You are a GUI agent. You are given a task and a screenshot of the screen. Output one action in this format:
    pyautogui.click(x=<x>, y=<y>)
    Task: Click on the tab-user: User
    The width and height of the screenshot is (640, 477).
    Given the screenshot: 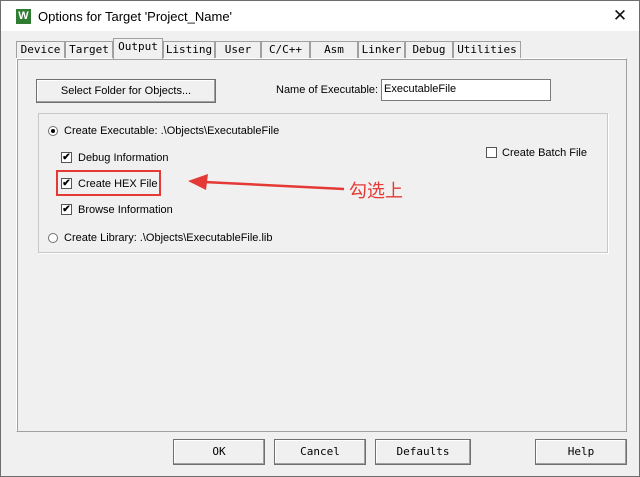 What is the action you would take?
    pyautogui.click(x=238, y=50)
    